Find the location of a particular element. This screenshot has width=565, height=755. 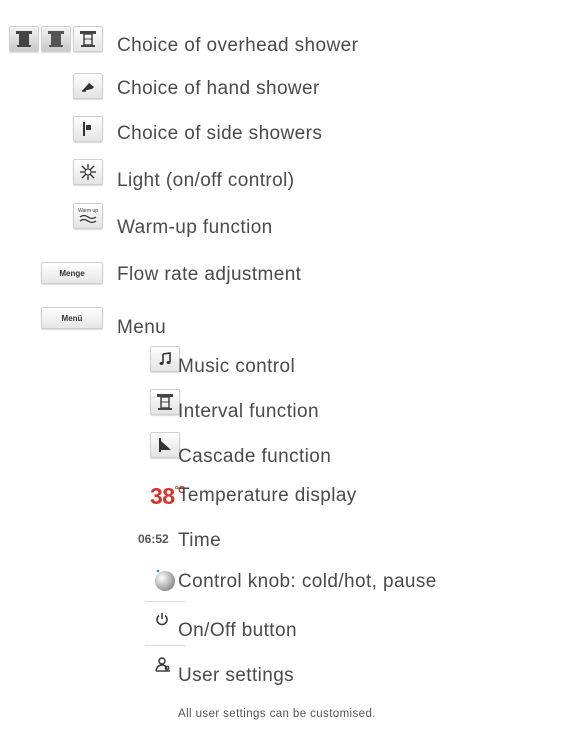

light-label: Light (on/off control) is located at coordinates (206, 180).